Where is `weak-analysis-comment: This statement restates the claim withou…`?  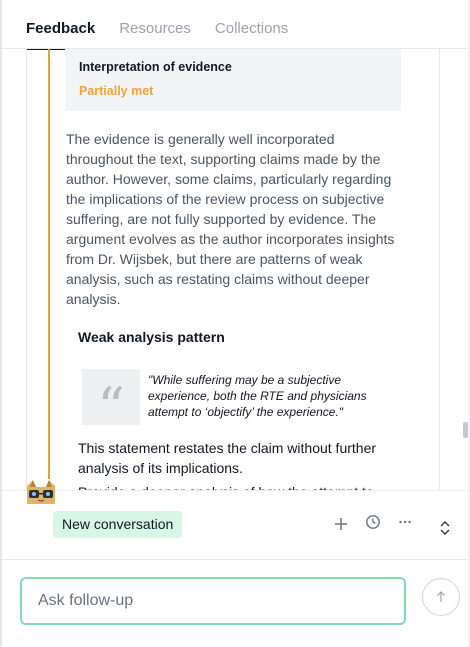 weak-analysis-comment: This statement restates the claim withou… is located at coordinates (227, 458).